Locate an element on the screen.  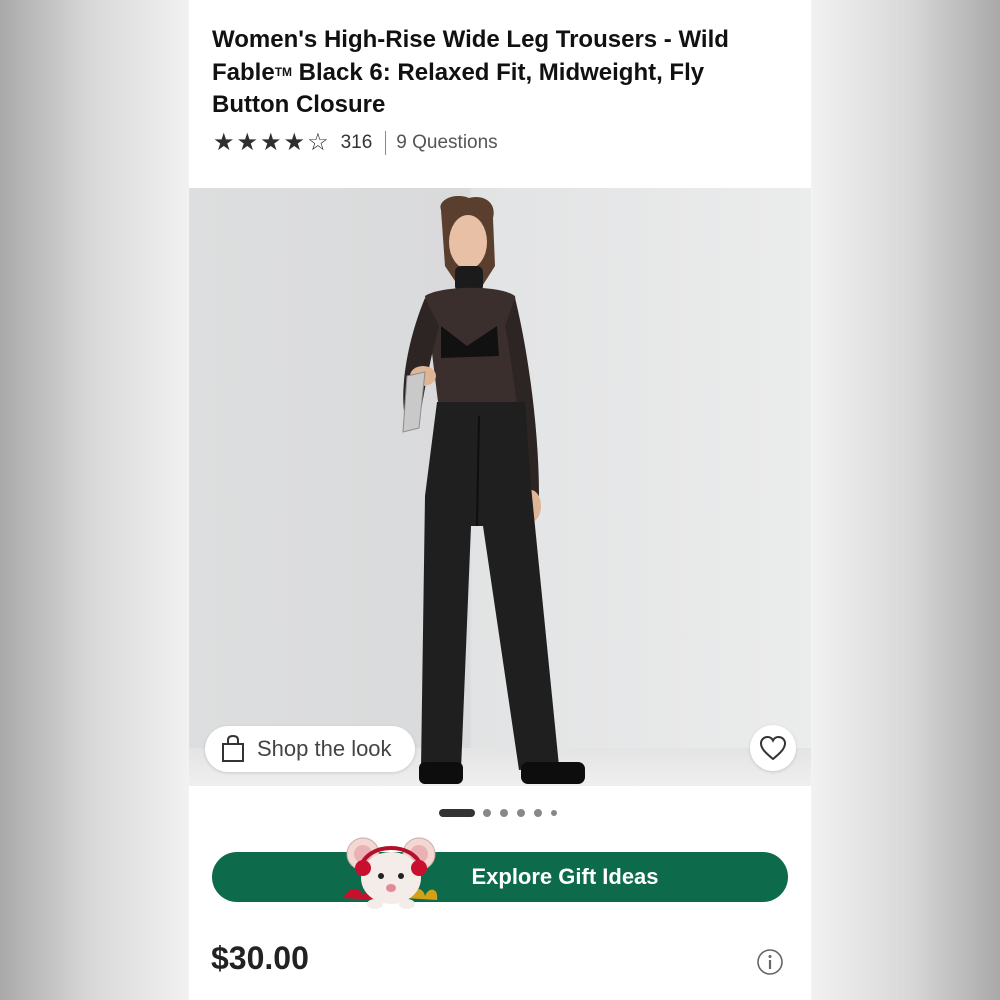
star-empty-icon: ☆ is located at coordinates (318, 142).